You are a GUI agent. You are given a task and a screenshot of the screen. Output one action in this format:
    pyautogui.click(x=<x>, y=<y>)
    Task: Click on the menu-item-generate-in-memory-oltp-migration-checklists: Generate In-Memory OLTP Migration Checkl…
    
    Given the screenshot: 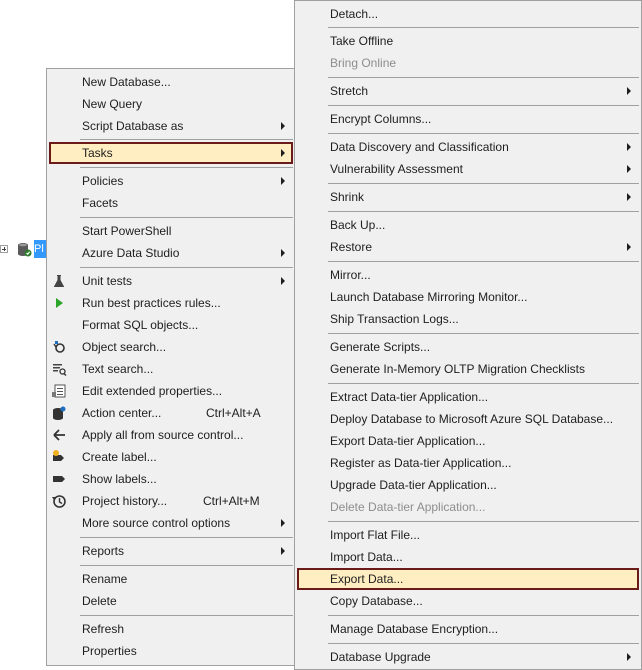 What is the action you would take?
    pyautogui.click(x=468, y=369)
    